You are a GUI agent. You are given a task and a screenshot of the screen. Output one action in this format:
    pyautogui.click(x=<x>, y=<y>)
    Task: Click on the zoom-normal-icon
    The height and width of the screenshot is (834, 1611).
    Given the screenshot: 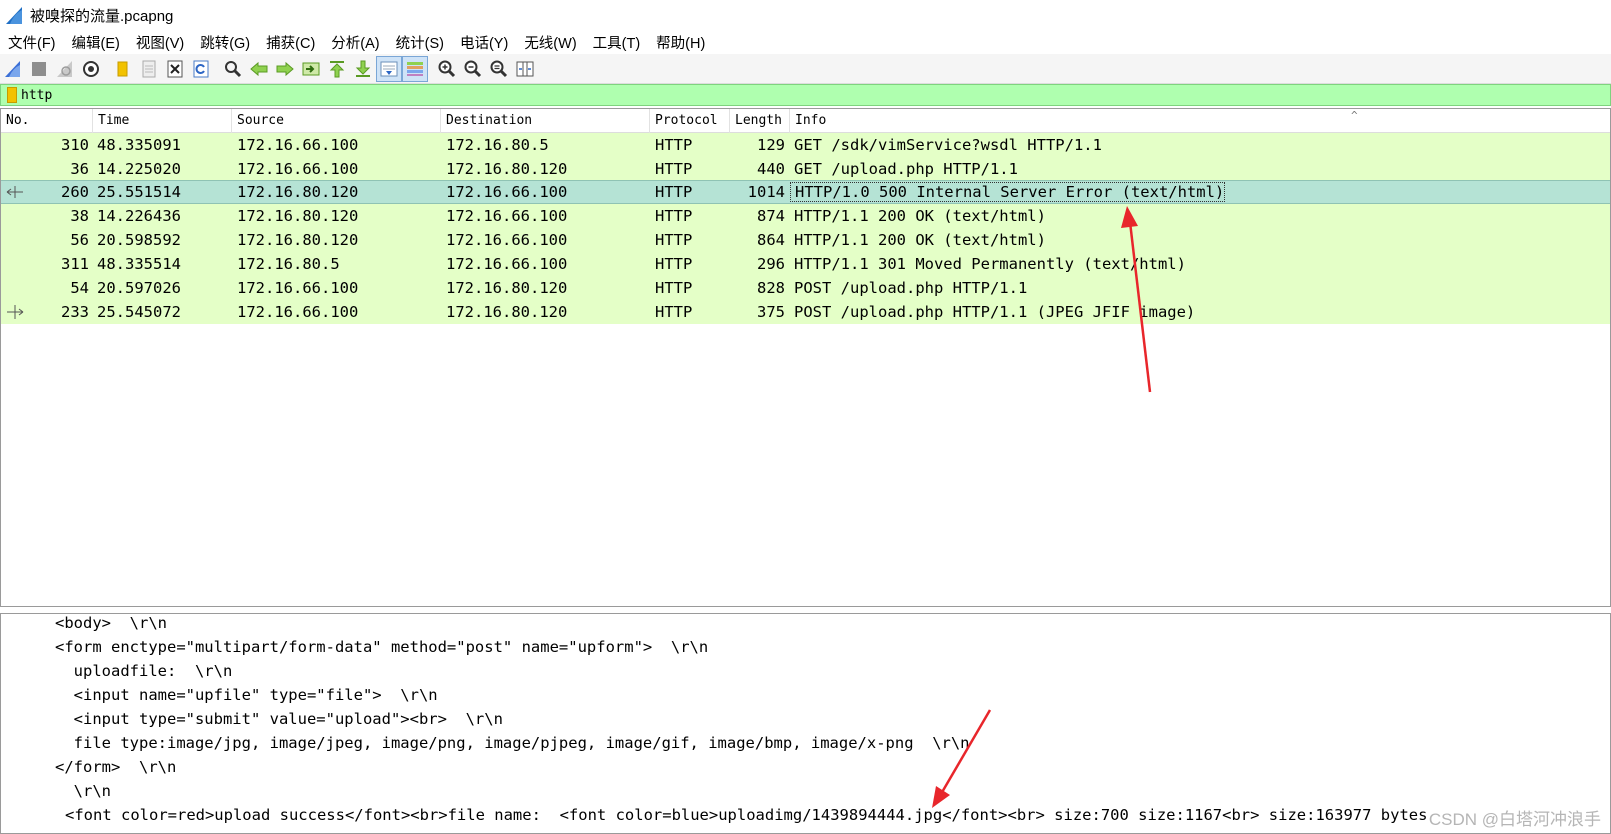 What is the action you would take?
    pyautogui.click(x=499, y=68)
    